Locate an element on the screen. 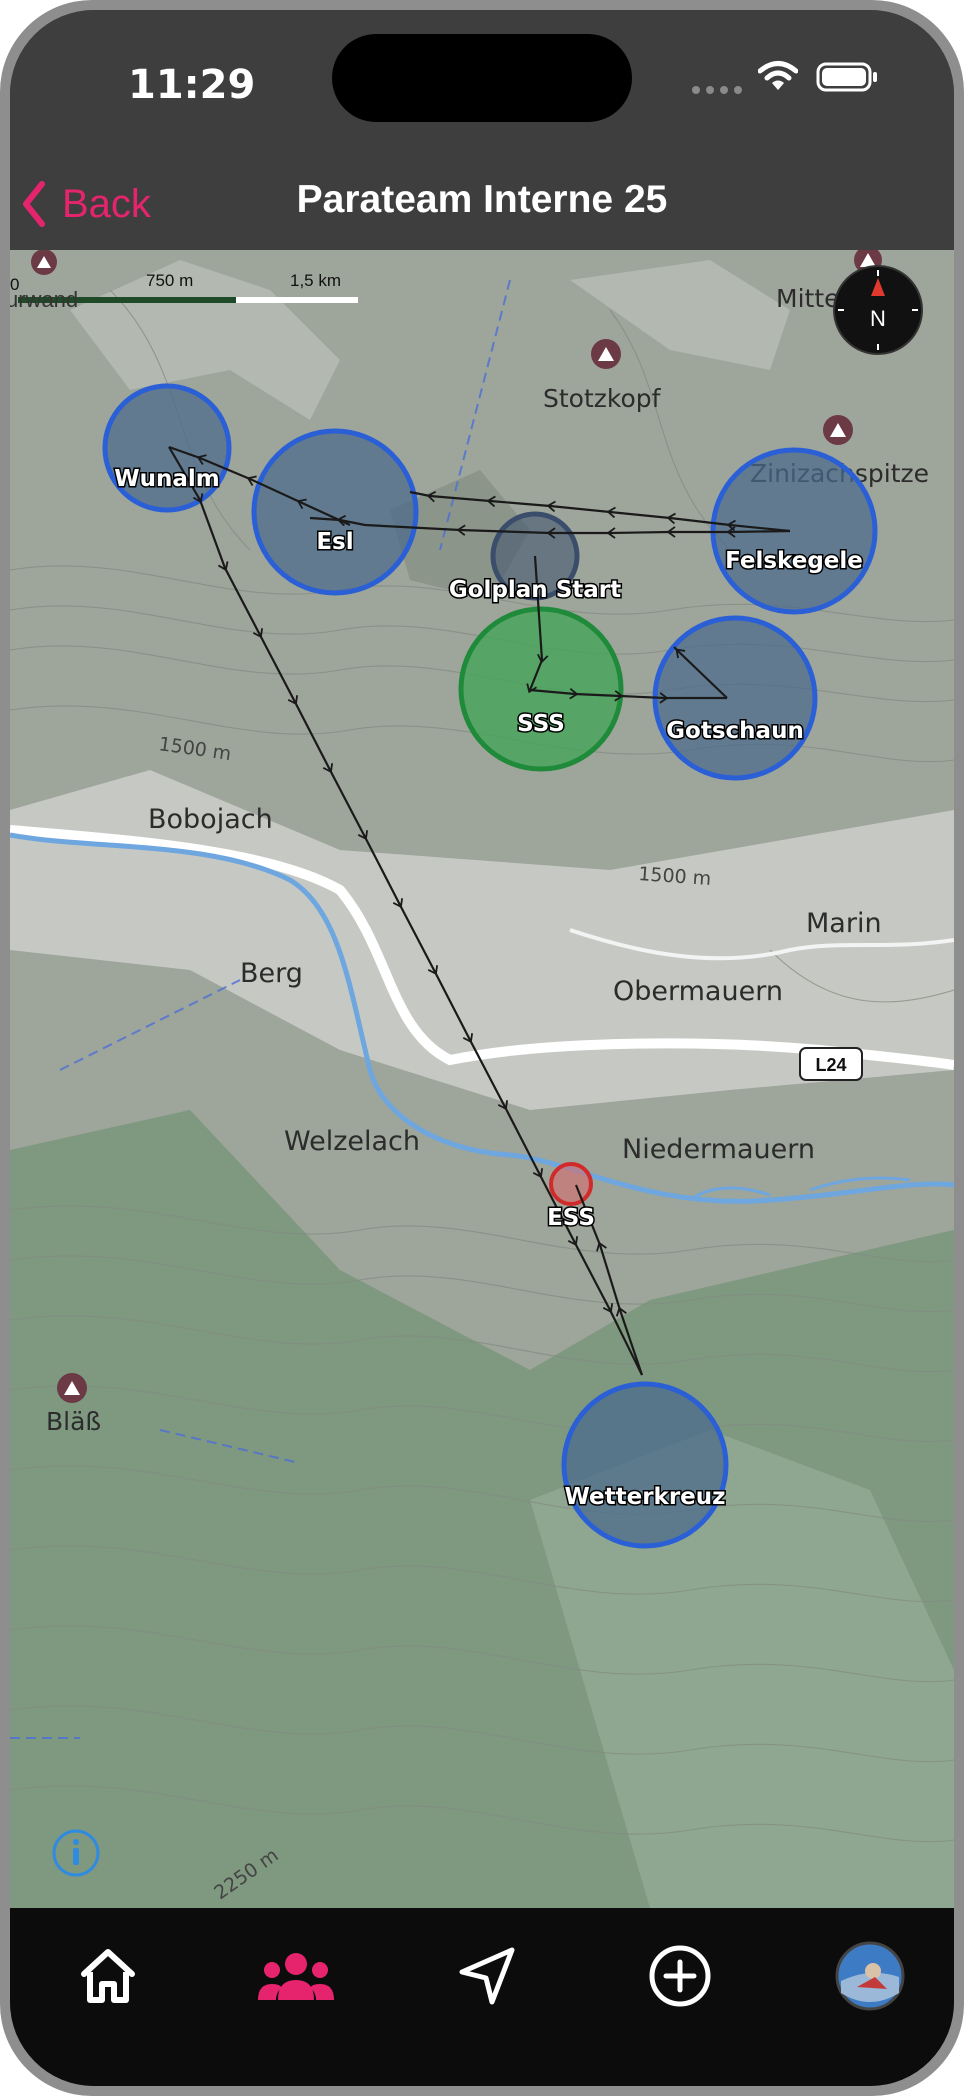 This screenshot has height=2096, width=964. page-title: Parateam Interne 25 is located at coordinates (482, 199).